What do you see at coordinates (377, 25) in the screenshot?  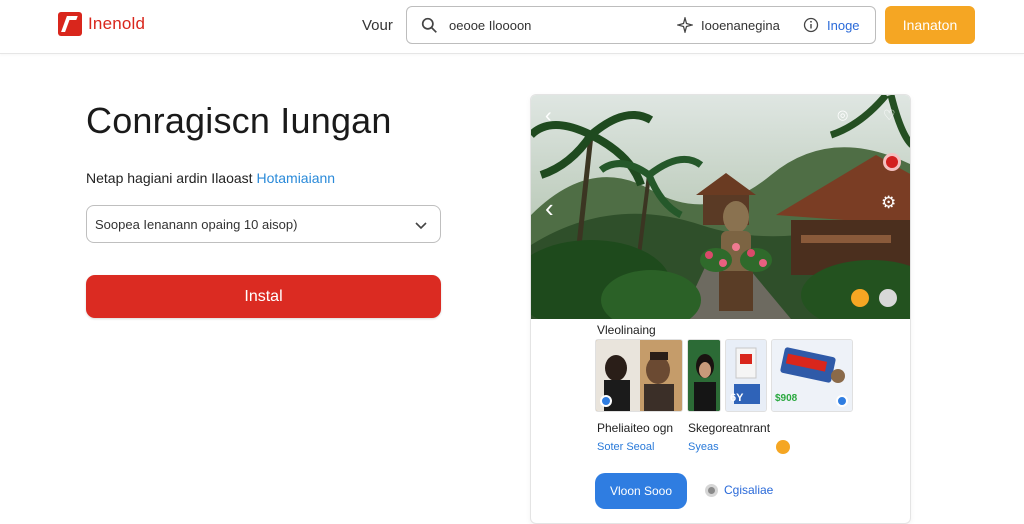 I see `nav-link: Vour` at bounding box center [377, 25].